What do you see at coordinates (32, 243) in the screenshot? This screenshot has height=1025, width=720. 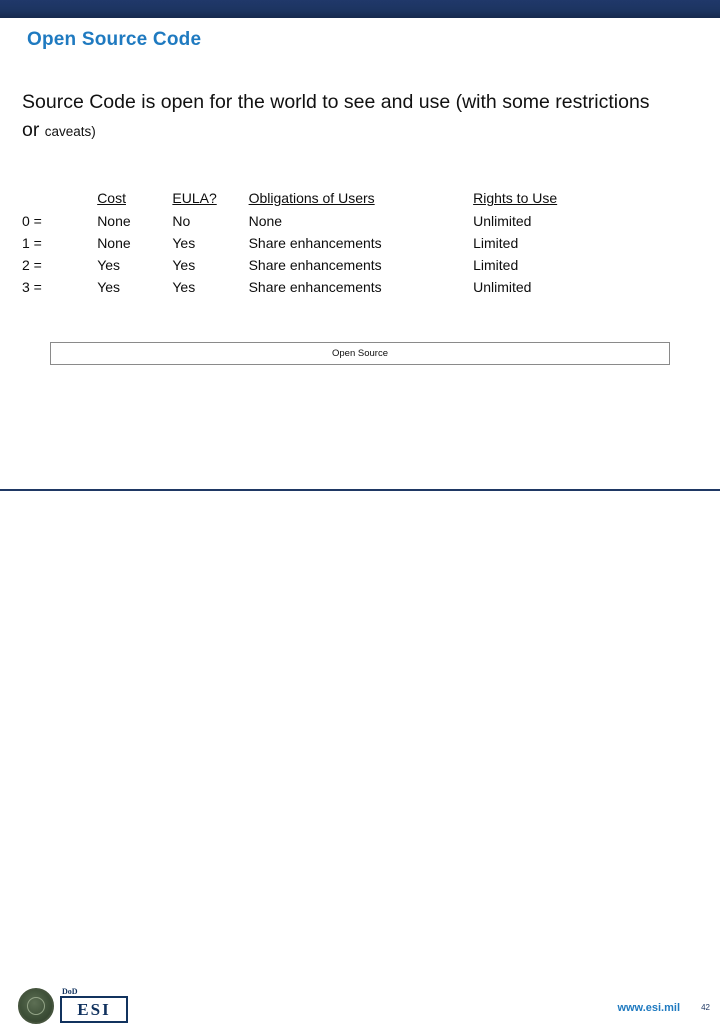 I see `row-key: 1 =` at bounding box center [32, 243].